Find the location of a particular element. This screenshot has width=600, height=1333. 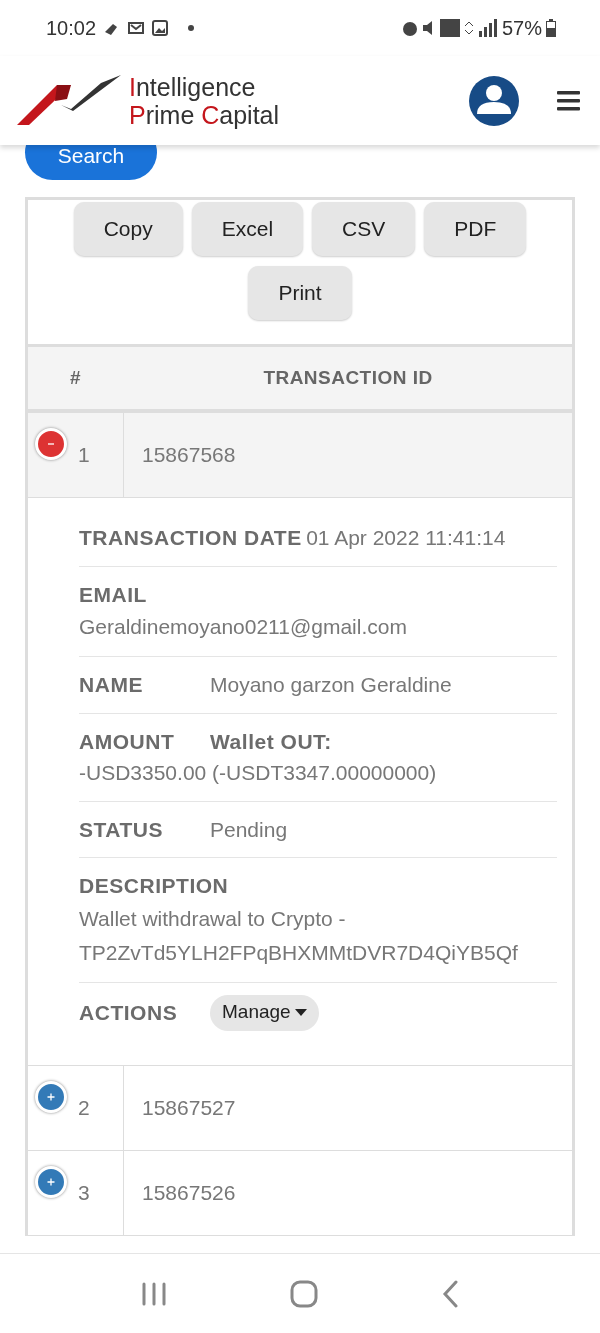

detail-label: EMAIL is located at coordinates (113, 594).